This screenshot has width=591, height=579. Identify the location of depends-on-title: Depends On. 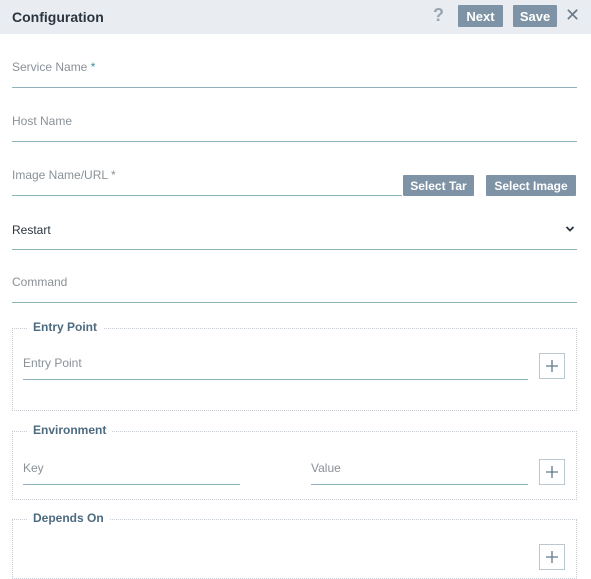
(68, 518).